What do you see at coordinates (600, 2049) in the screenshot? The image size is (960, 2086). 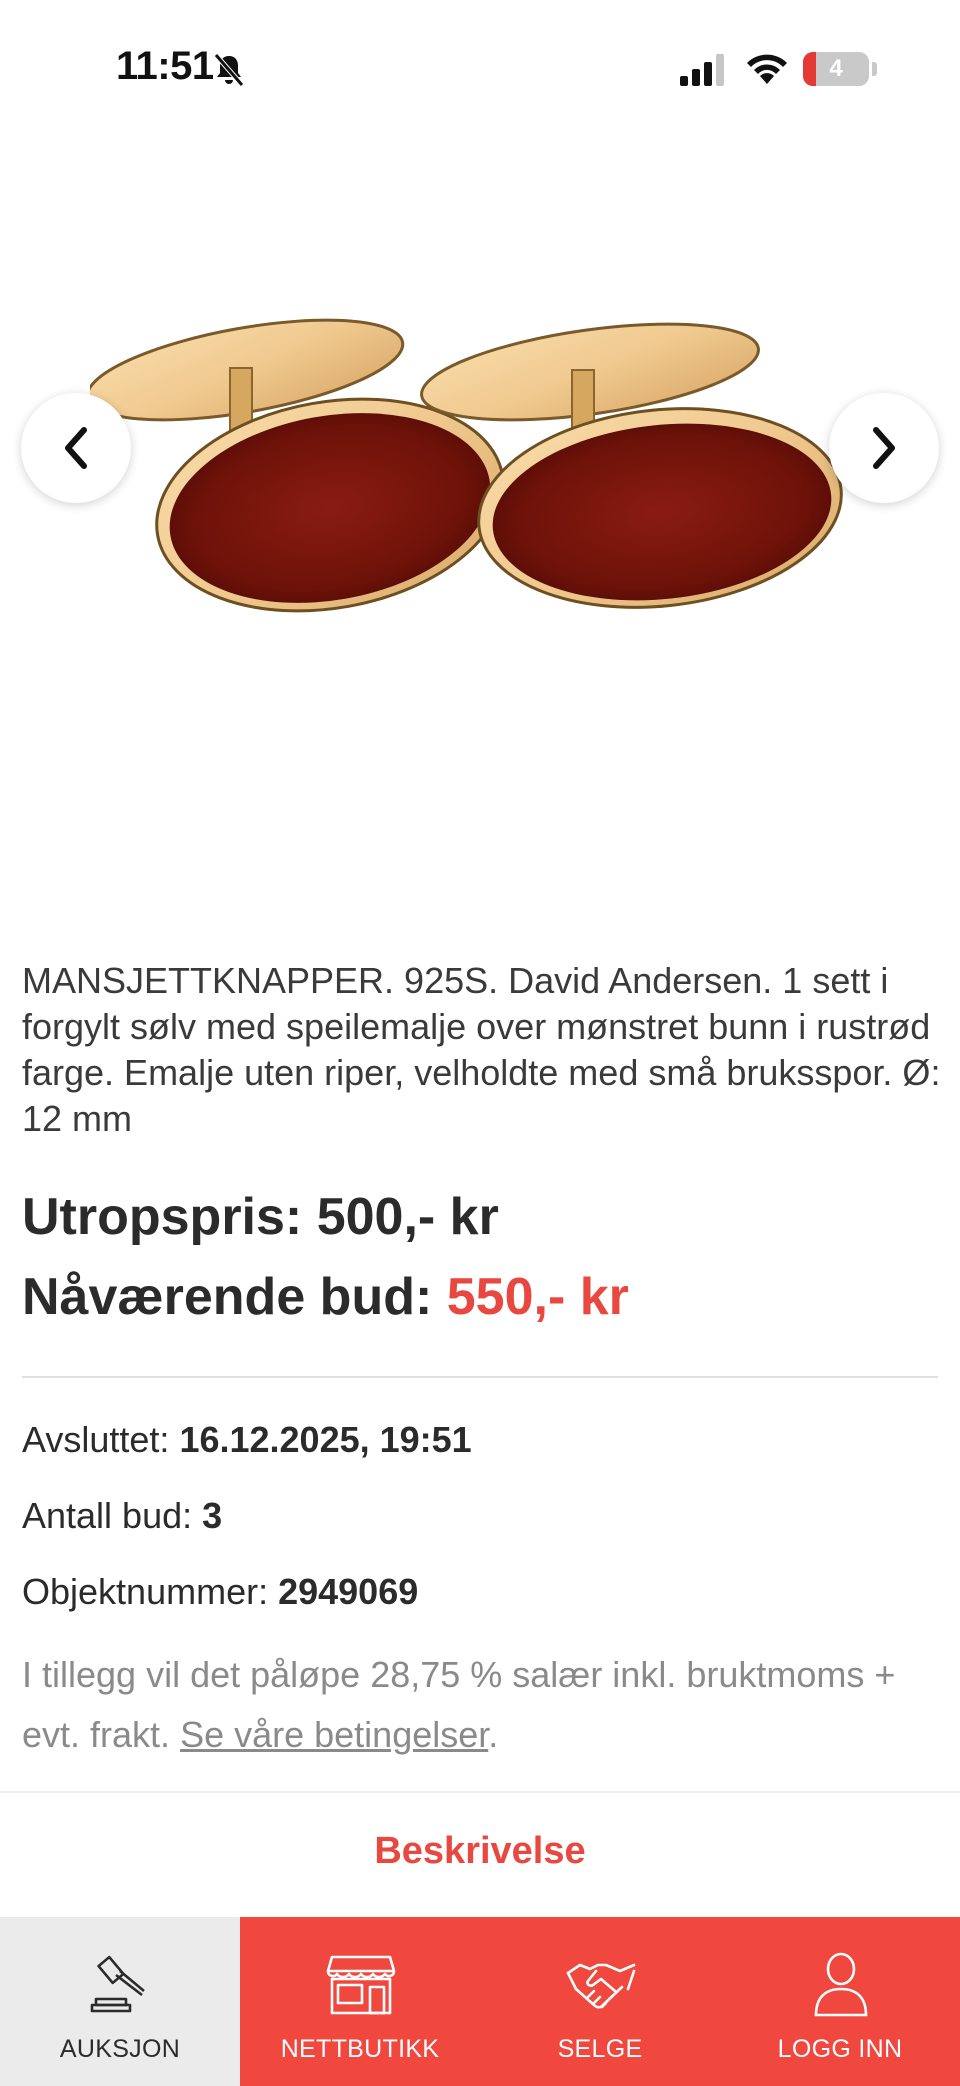 I see `nav-label-selge: SELGE` at bounding box center [600, 2049].